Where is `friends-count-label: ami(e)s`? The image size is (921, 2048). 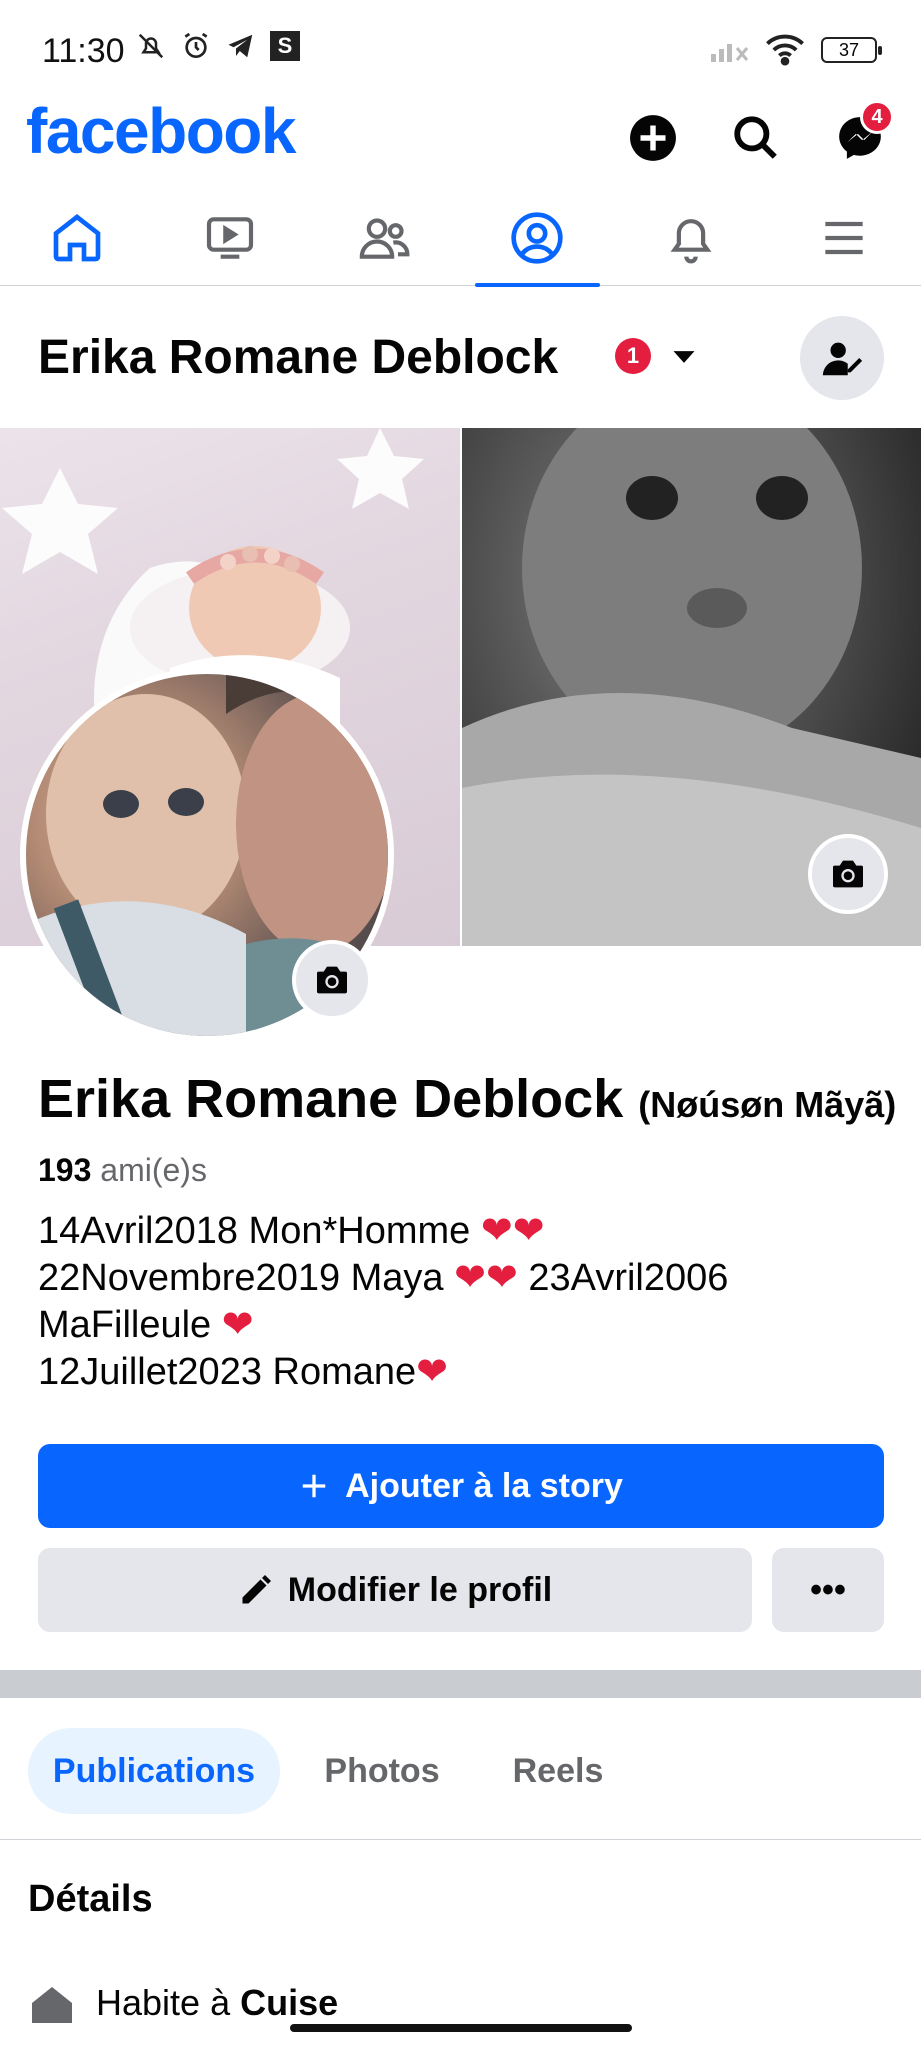
friends-count-label: ami(e)s is located at coordinates (153, 1170).